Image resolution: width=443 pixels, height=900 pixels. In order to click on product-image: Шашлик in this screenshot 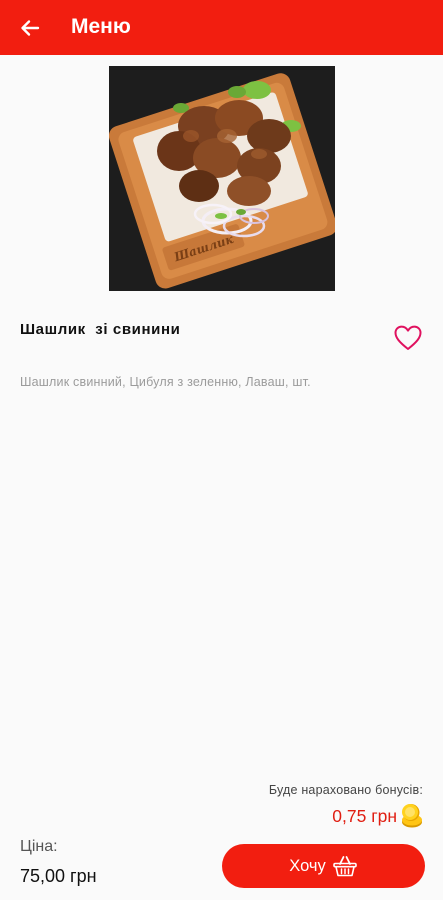, I will do `click(222, 178)`.